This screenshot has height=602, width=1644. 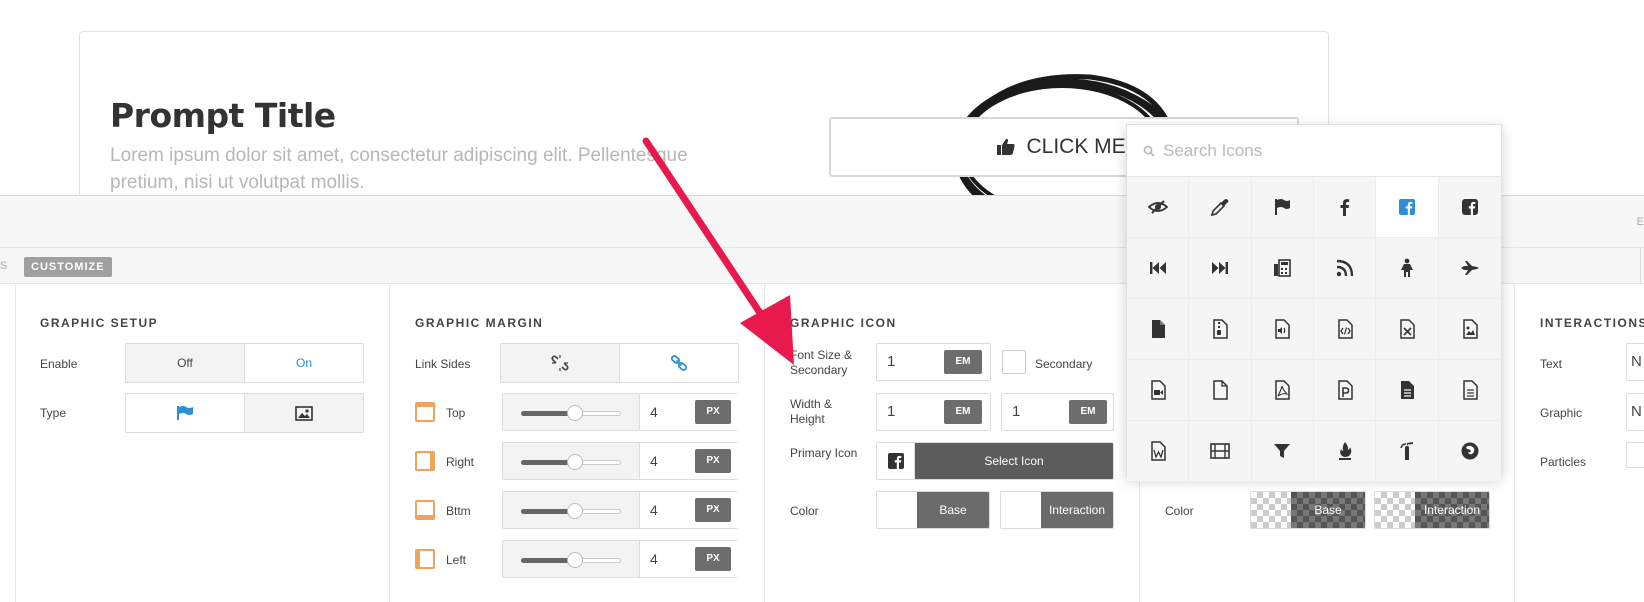 I want to click on margin-right-control: 4 PX, so click(x=620, y=461).